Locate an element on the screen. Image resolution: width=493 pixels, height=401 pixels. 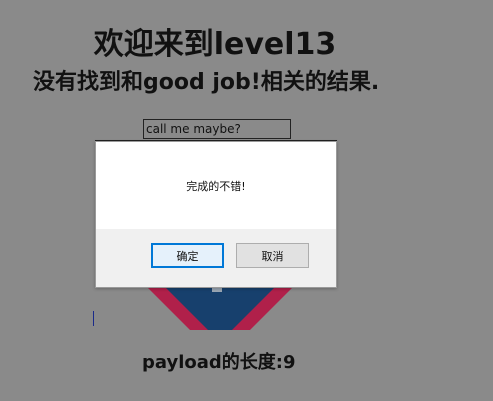
dialog-message: 完成的不错! is located at coordinates (216, 186).